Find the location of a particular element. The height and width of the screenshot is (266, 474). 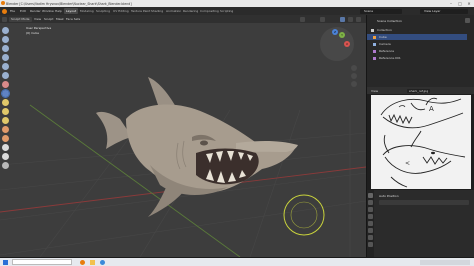

draw-brush-icon is located at coordinates (5, 30).